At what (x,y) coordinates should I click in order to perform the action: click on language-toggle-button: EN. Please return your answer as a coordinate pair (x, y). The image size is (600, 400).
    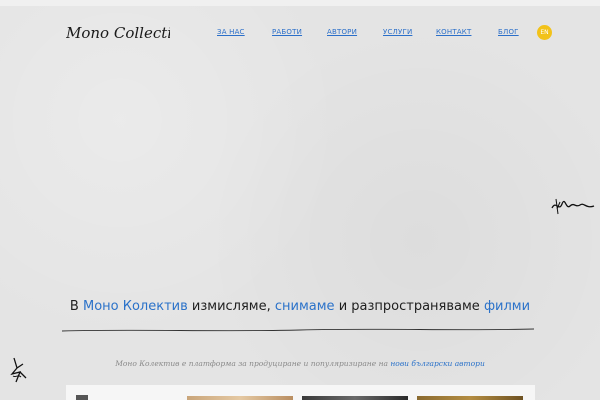
    Looking at the image, I should click on (544, 32).